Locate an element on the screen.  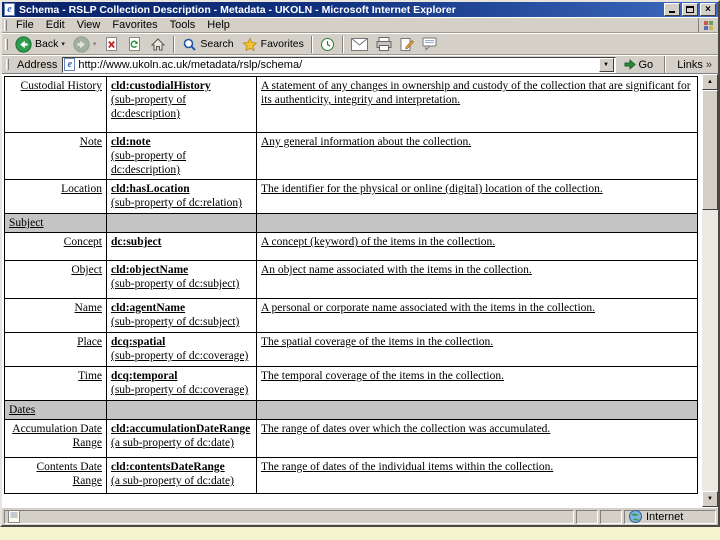
term-label: Concept is located at coordinates (83, 242).